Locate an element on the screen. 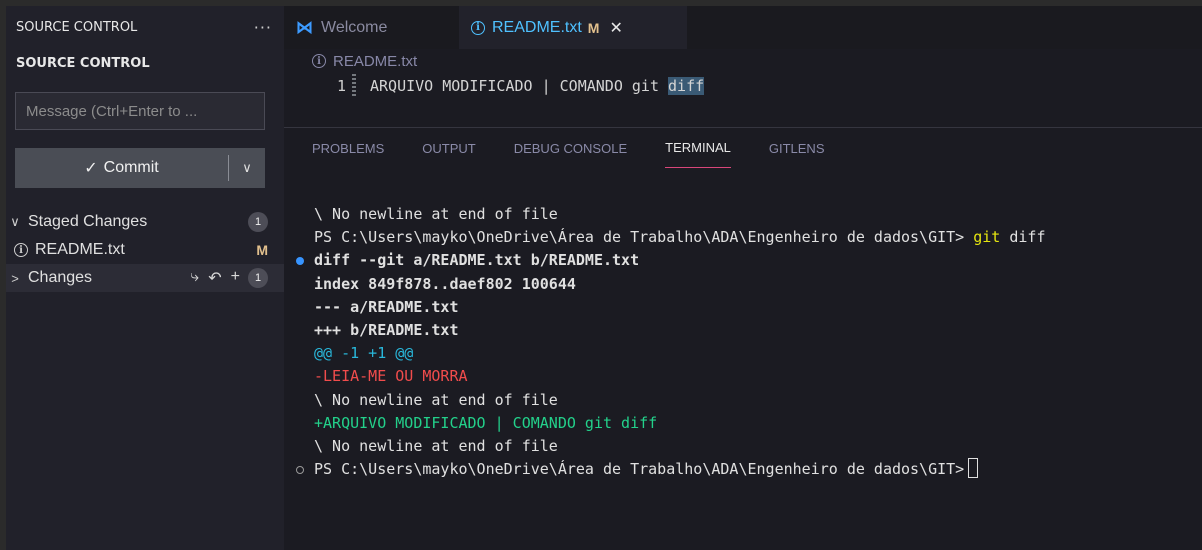 The width and height of the screenshot is (1202, 550). terminal-line: +++ b/README.txt is located at coordinates (386, 329).